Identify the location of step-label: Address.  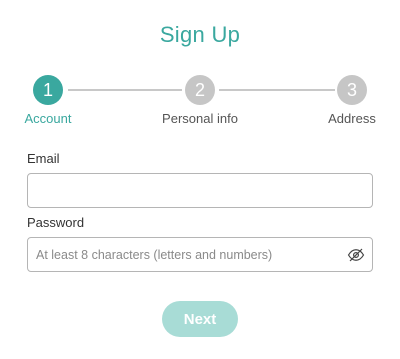
(352, 118).